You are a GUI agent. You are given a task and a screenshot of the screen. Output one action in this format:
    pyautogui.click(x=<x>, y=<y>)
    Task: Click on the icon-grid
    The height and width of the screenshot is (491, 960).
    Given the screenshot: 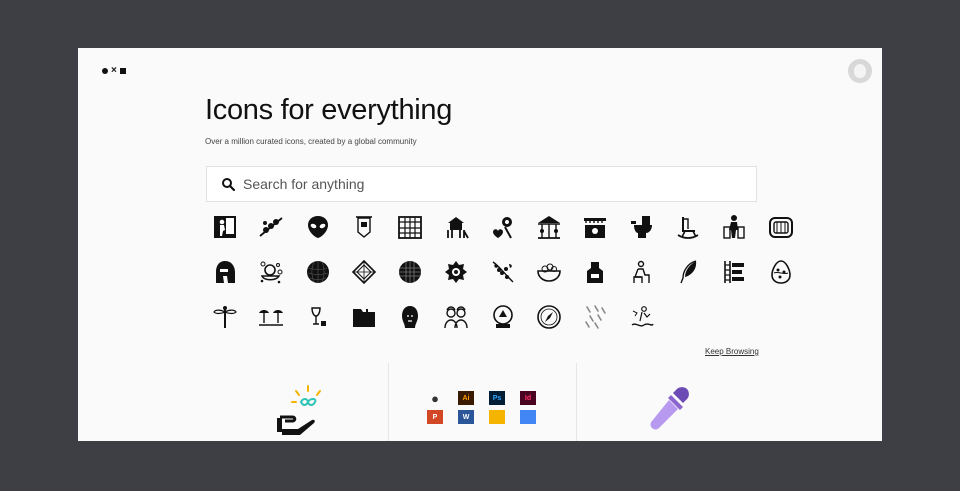 What is the action you would take?
    pyautogui.click(x=503, y=272)
    